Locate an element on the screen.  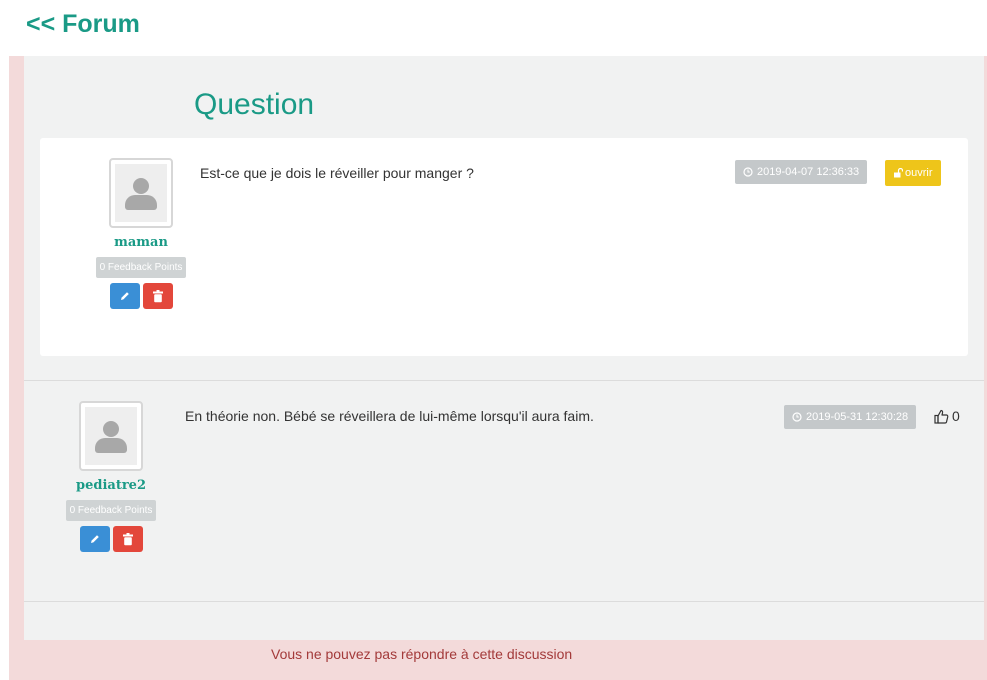
post-date-badge: 2019-05-31 12:30:28 is located at coordinates (850, 417).